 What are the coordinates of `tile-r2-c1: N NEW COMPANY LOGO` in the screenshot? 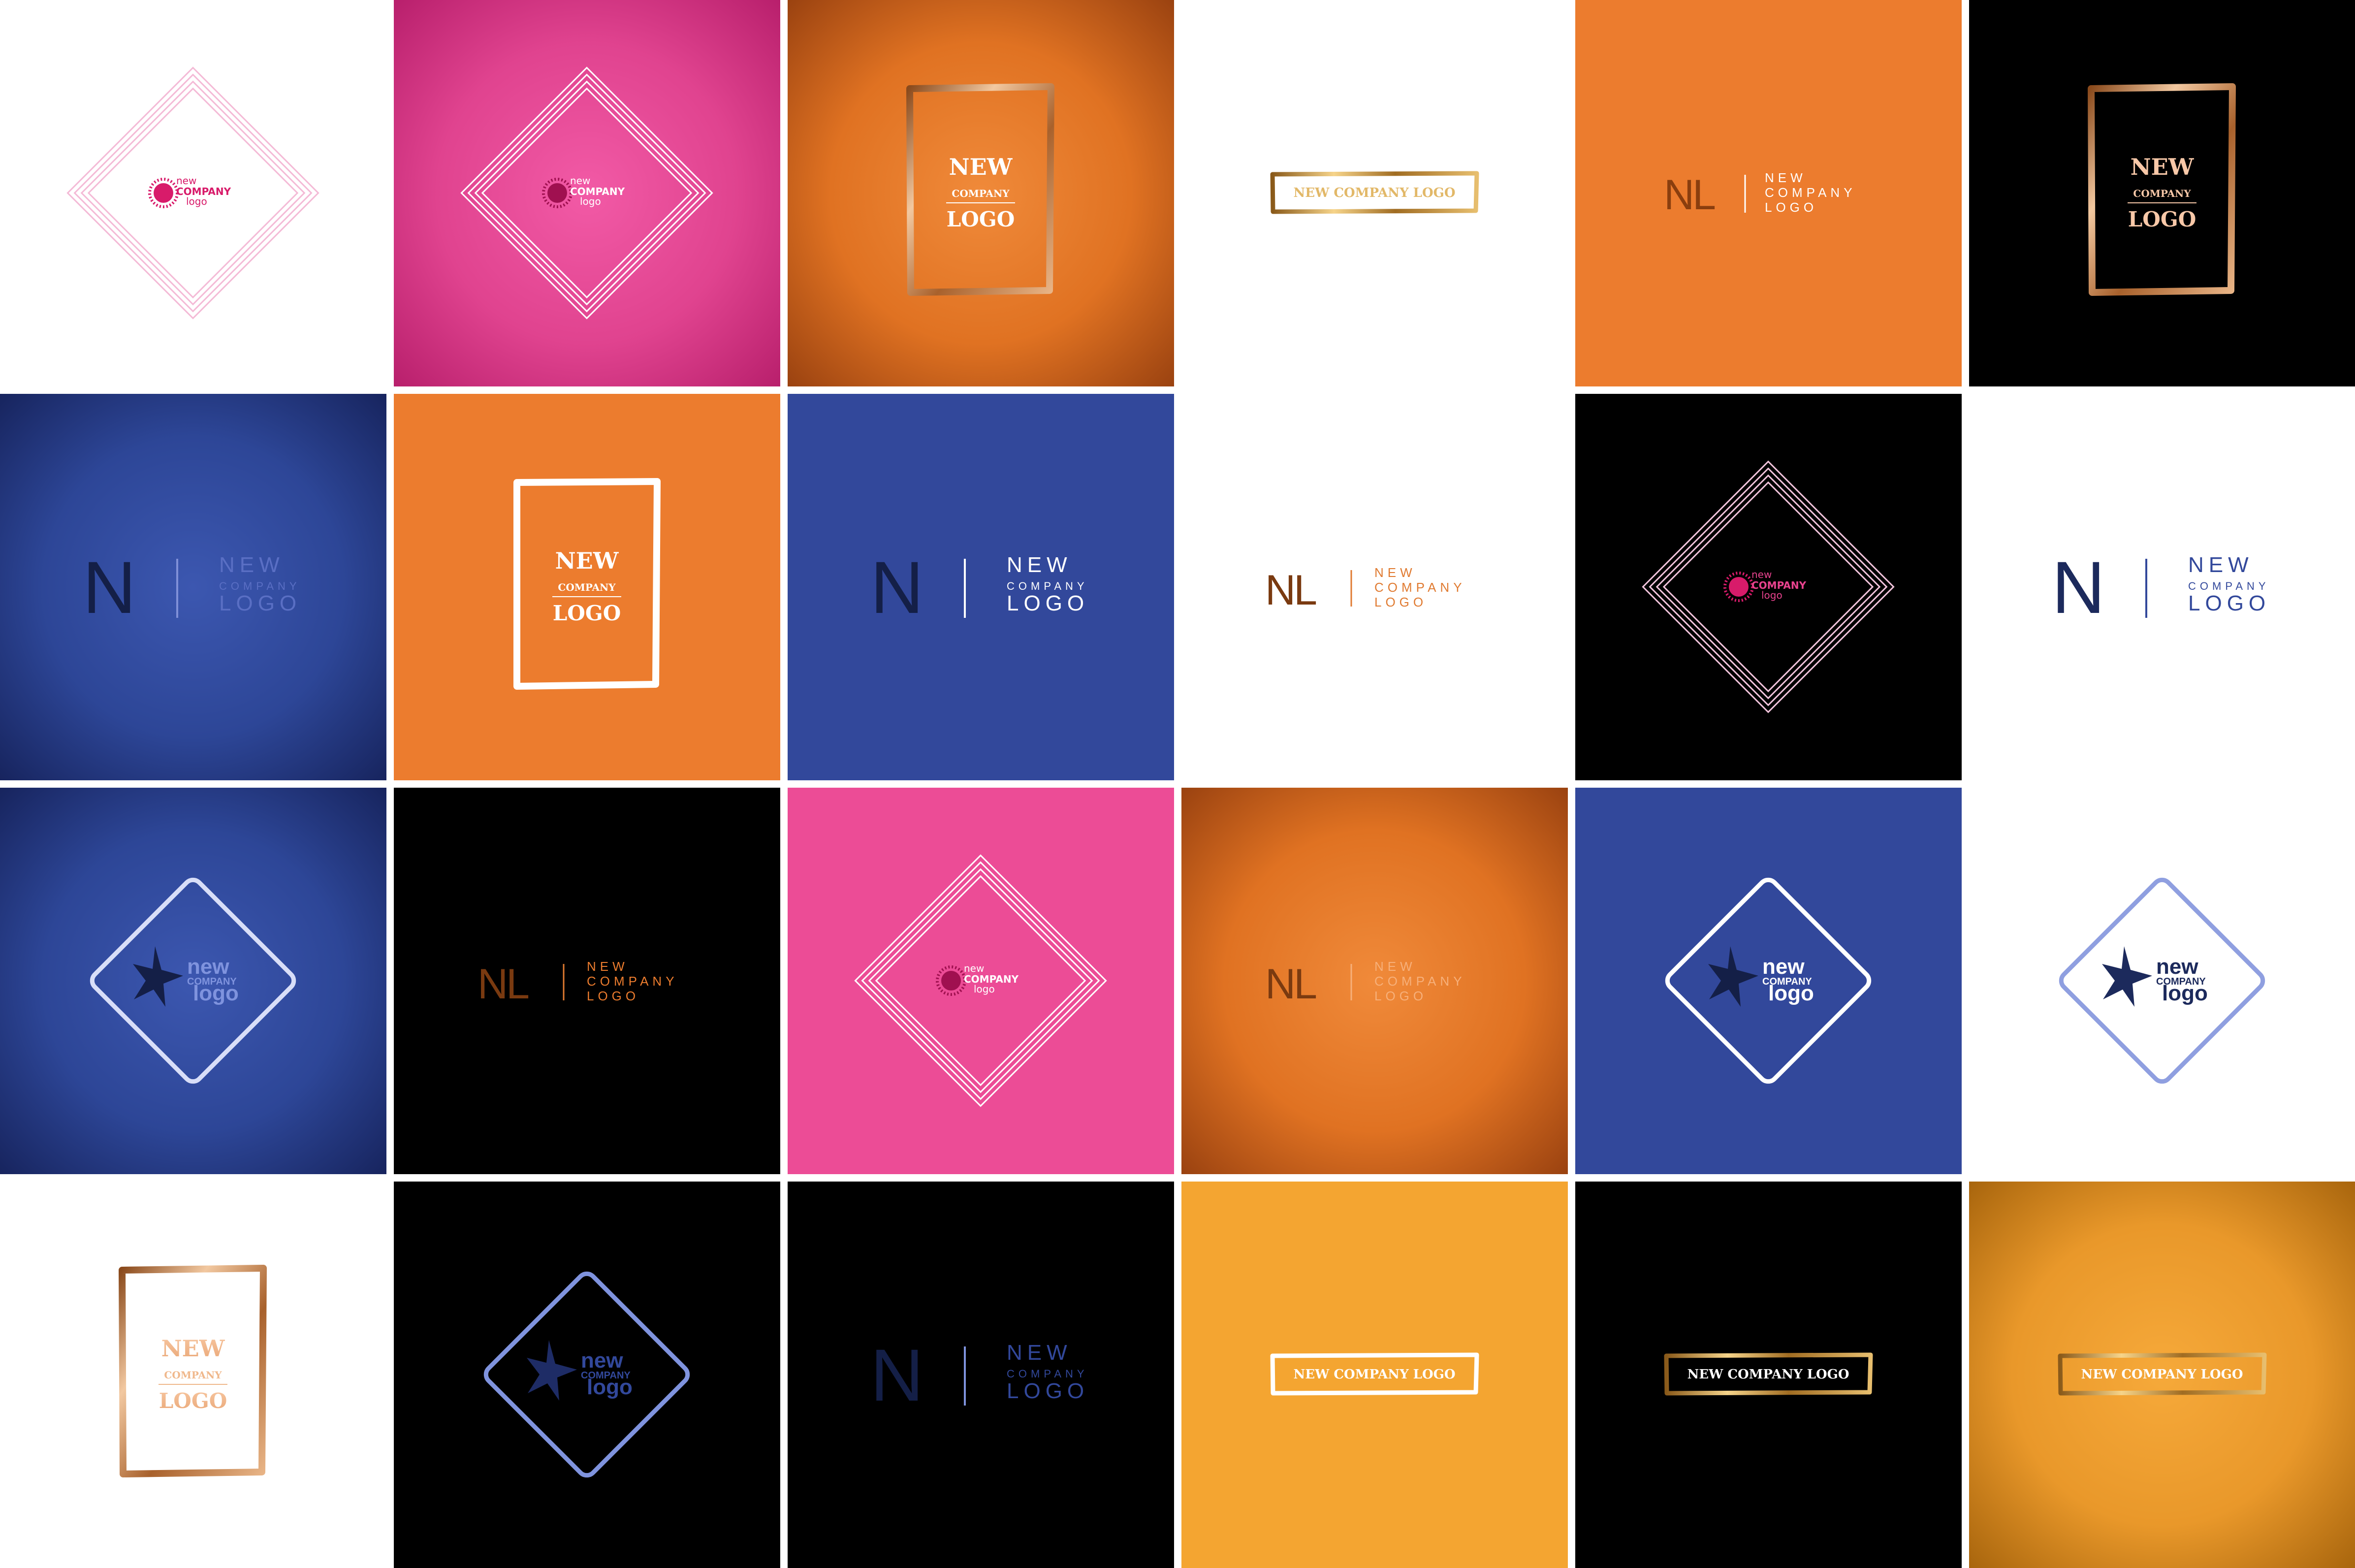 It's located at (193, 587).